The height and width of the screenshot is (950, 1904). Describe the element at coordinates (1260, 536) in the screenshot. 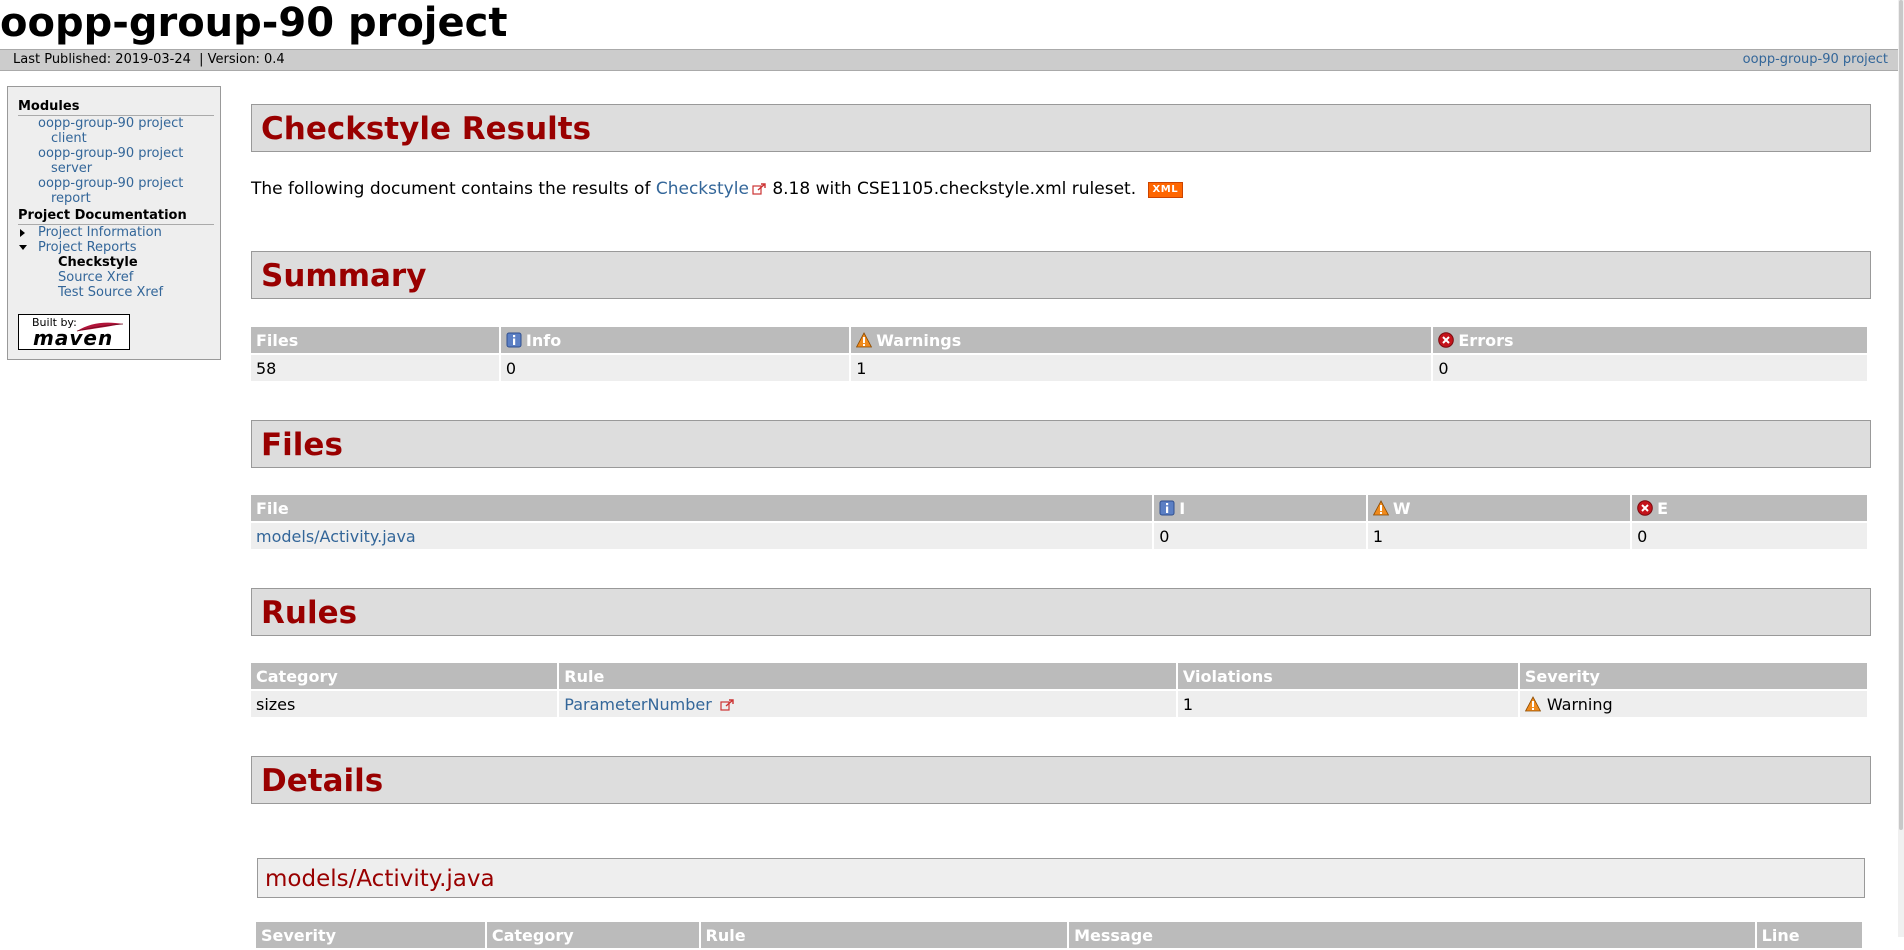

I see `file-i-value: 0` at that location.